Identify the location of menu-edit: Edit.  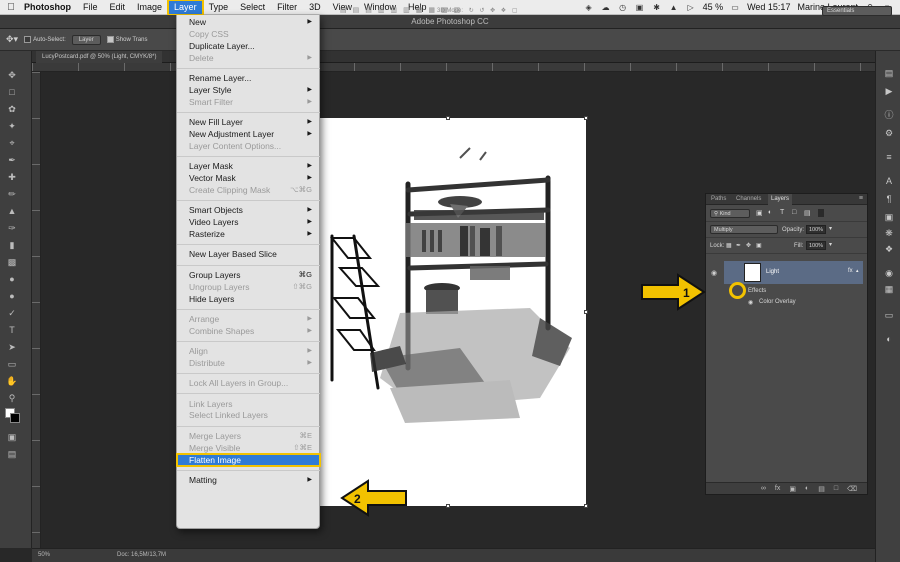
(118, 7).